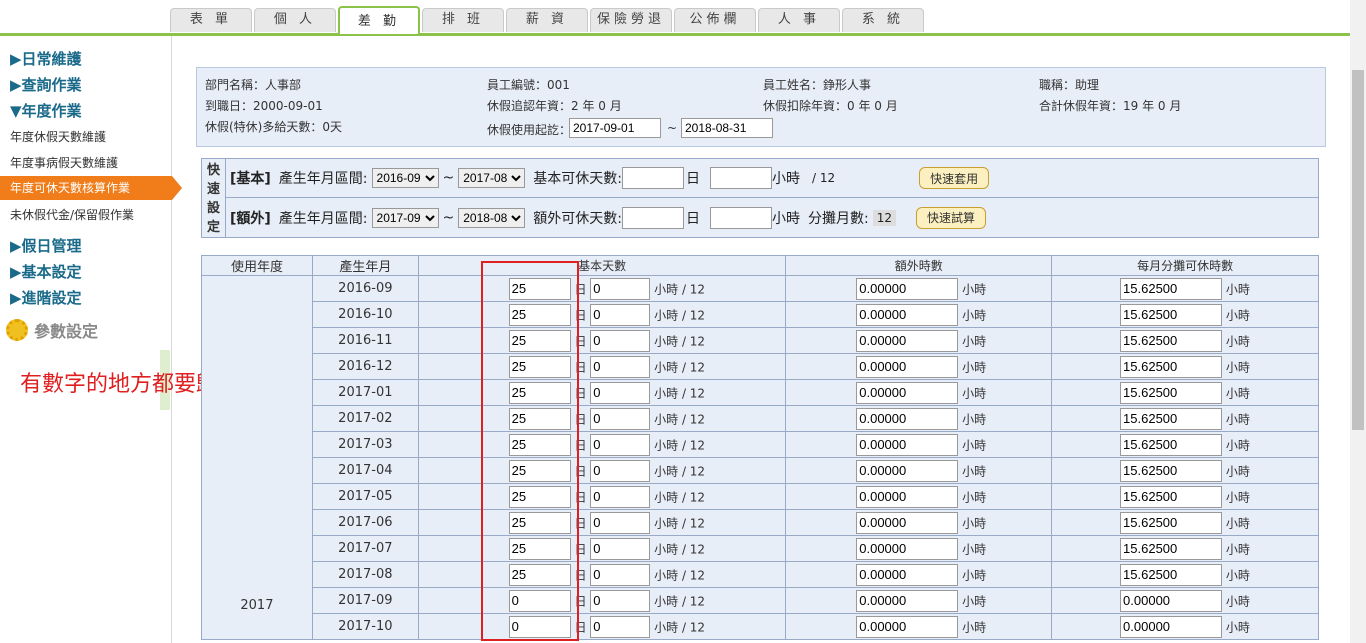  Describe the element at coordinates (615, 128) in the screenshot. I see `range-start-input` at that location.